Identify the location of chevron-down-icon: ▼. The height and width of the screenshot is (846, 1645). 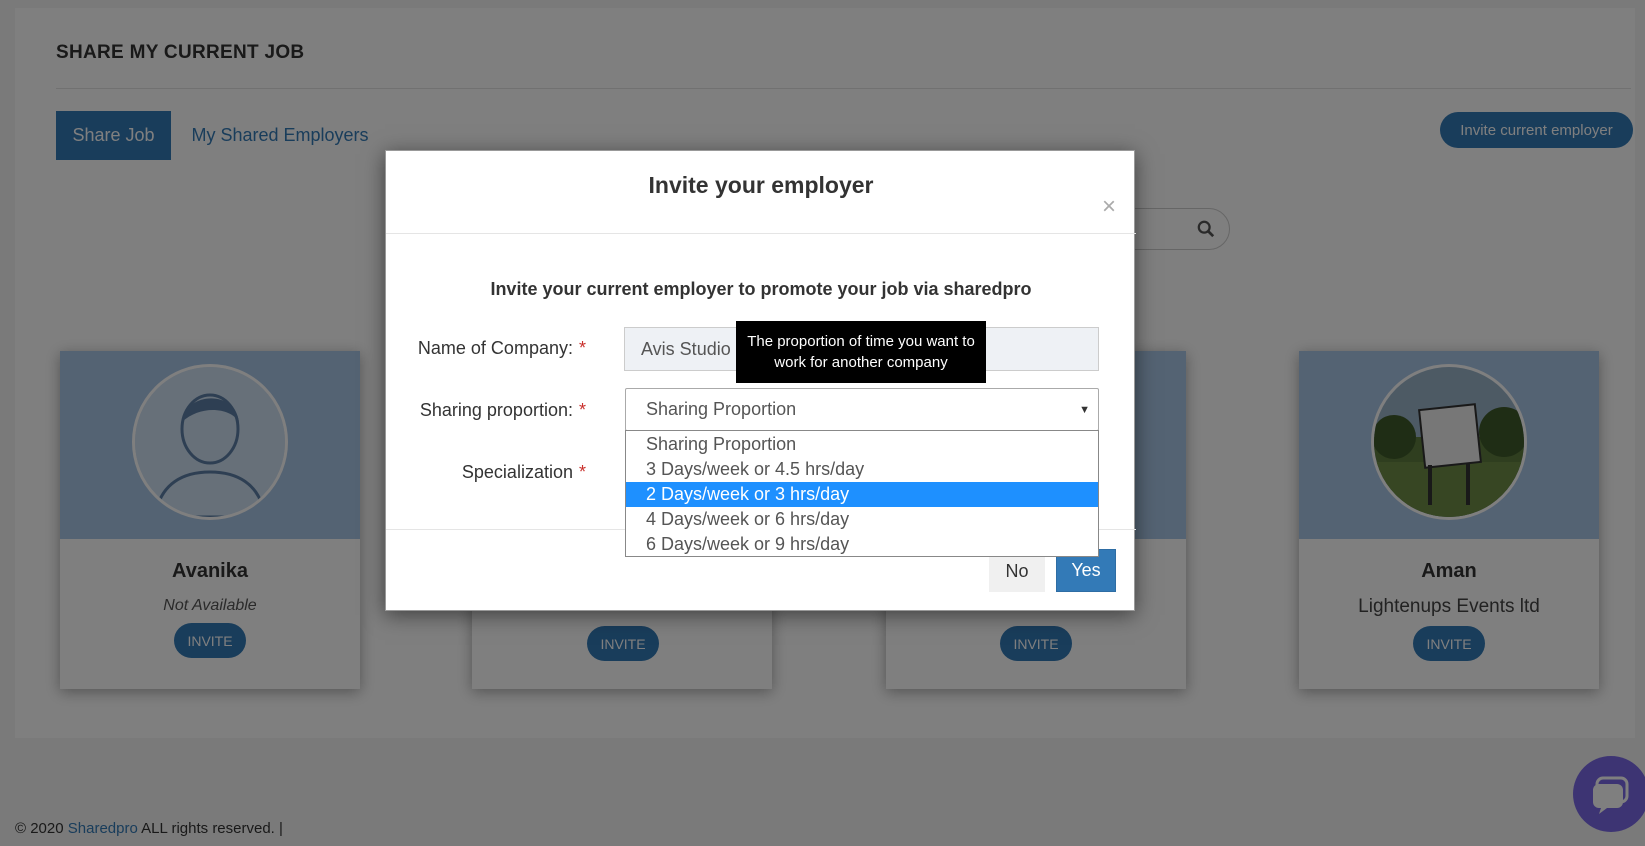
(1084, 410).